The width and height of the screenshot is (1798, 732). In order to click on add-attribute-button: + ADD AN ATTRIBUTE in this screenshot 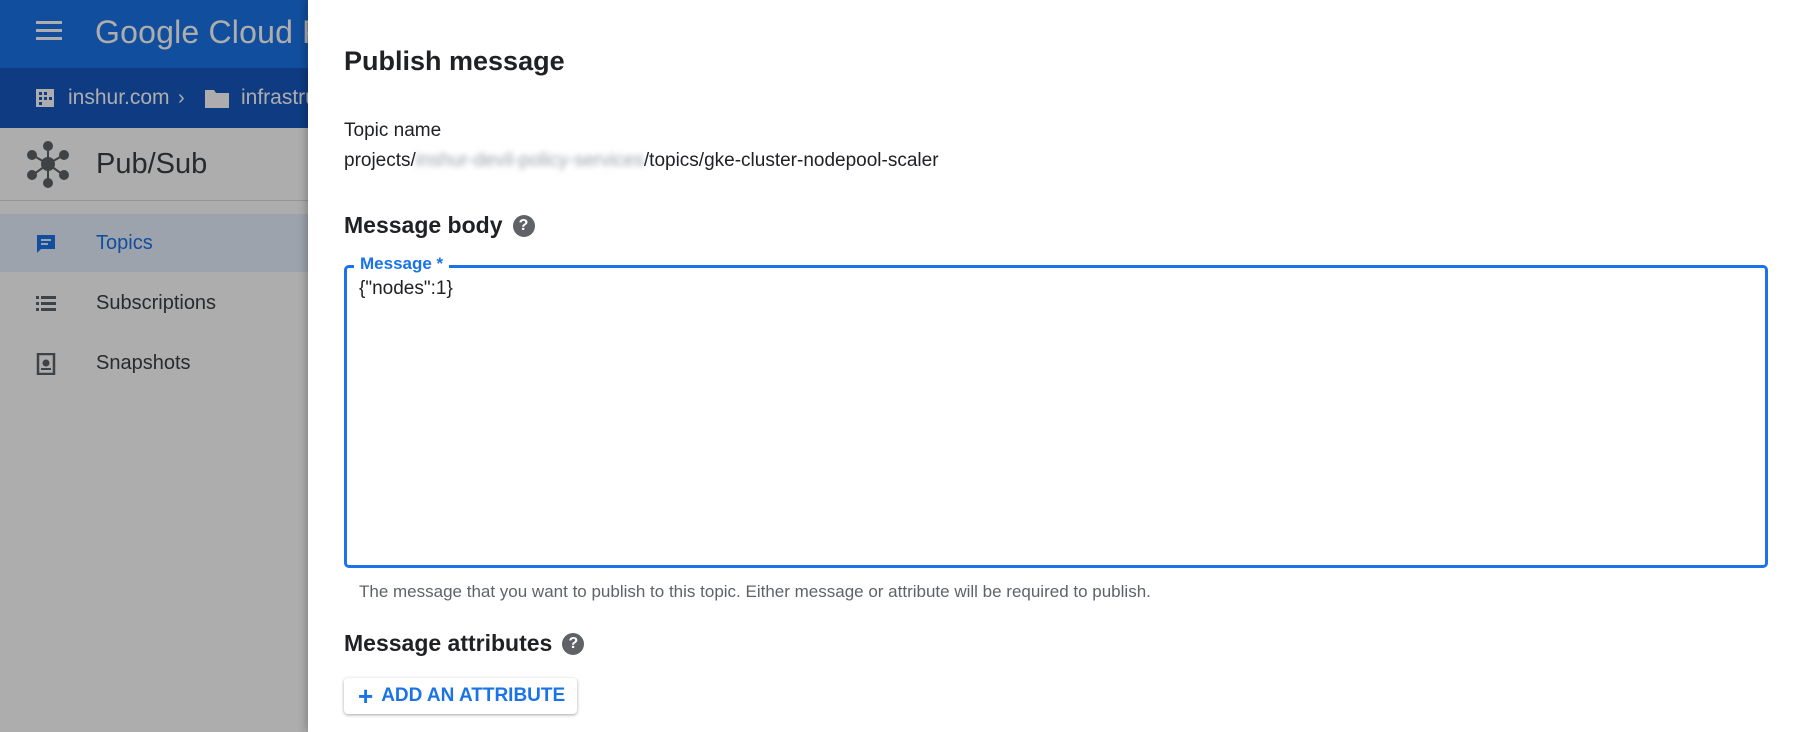, I will do `click(461, 696)`.